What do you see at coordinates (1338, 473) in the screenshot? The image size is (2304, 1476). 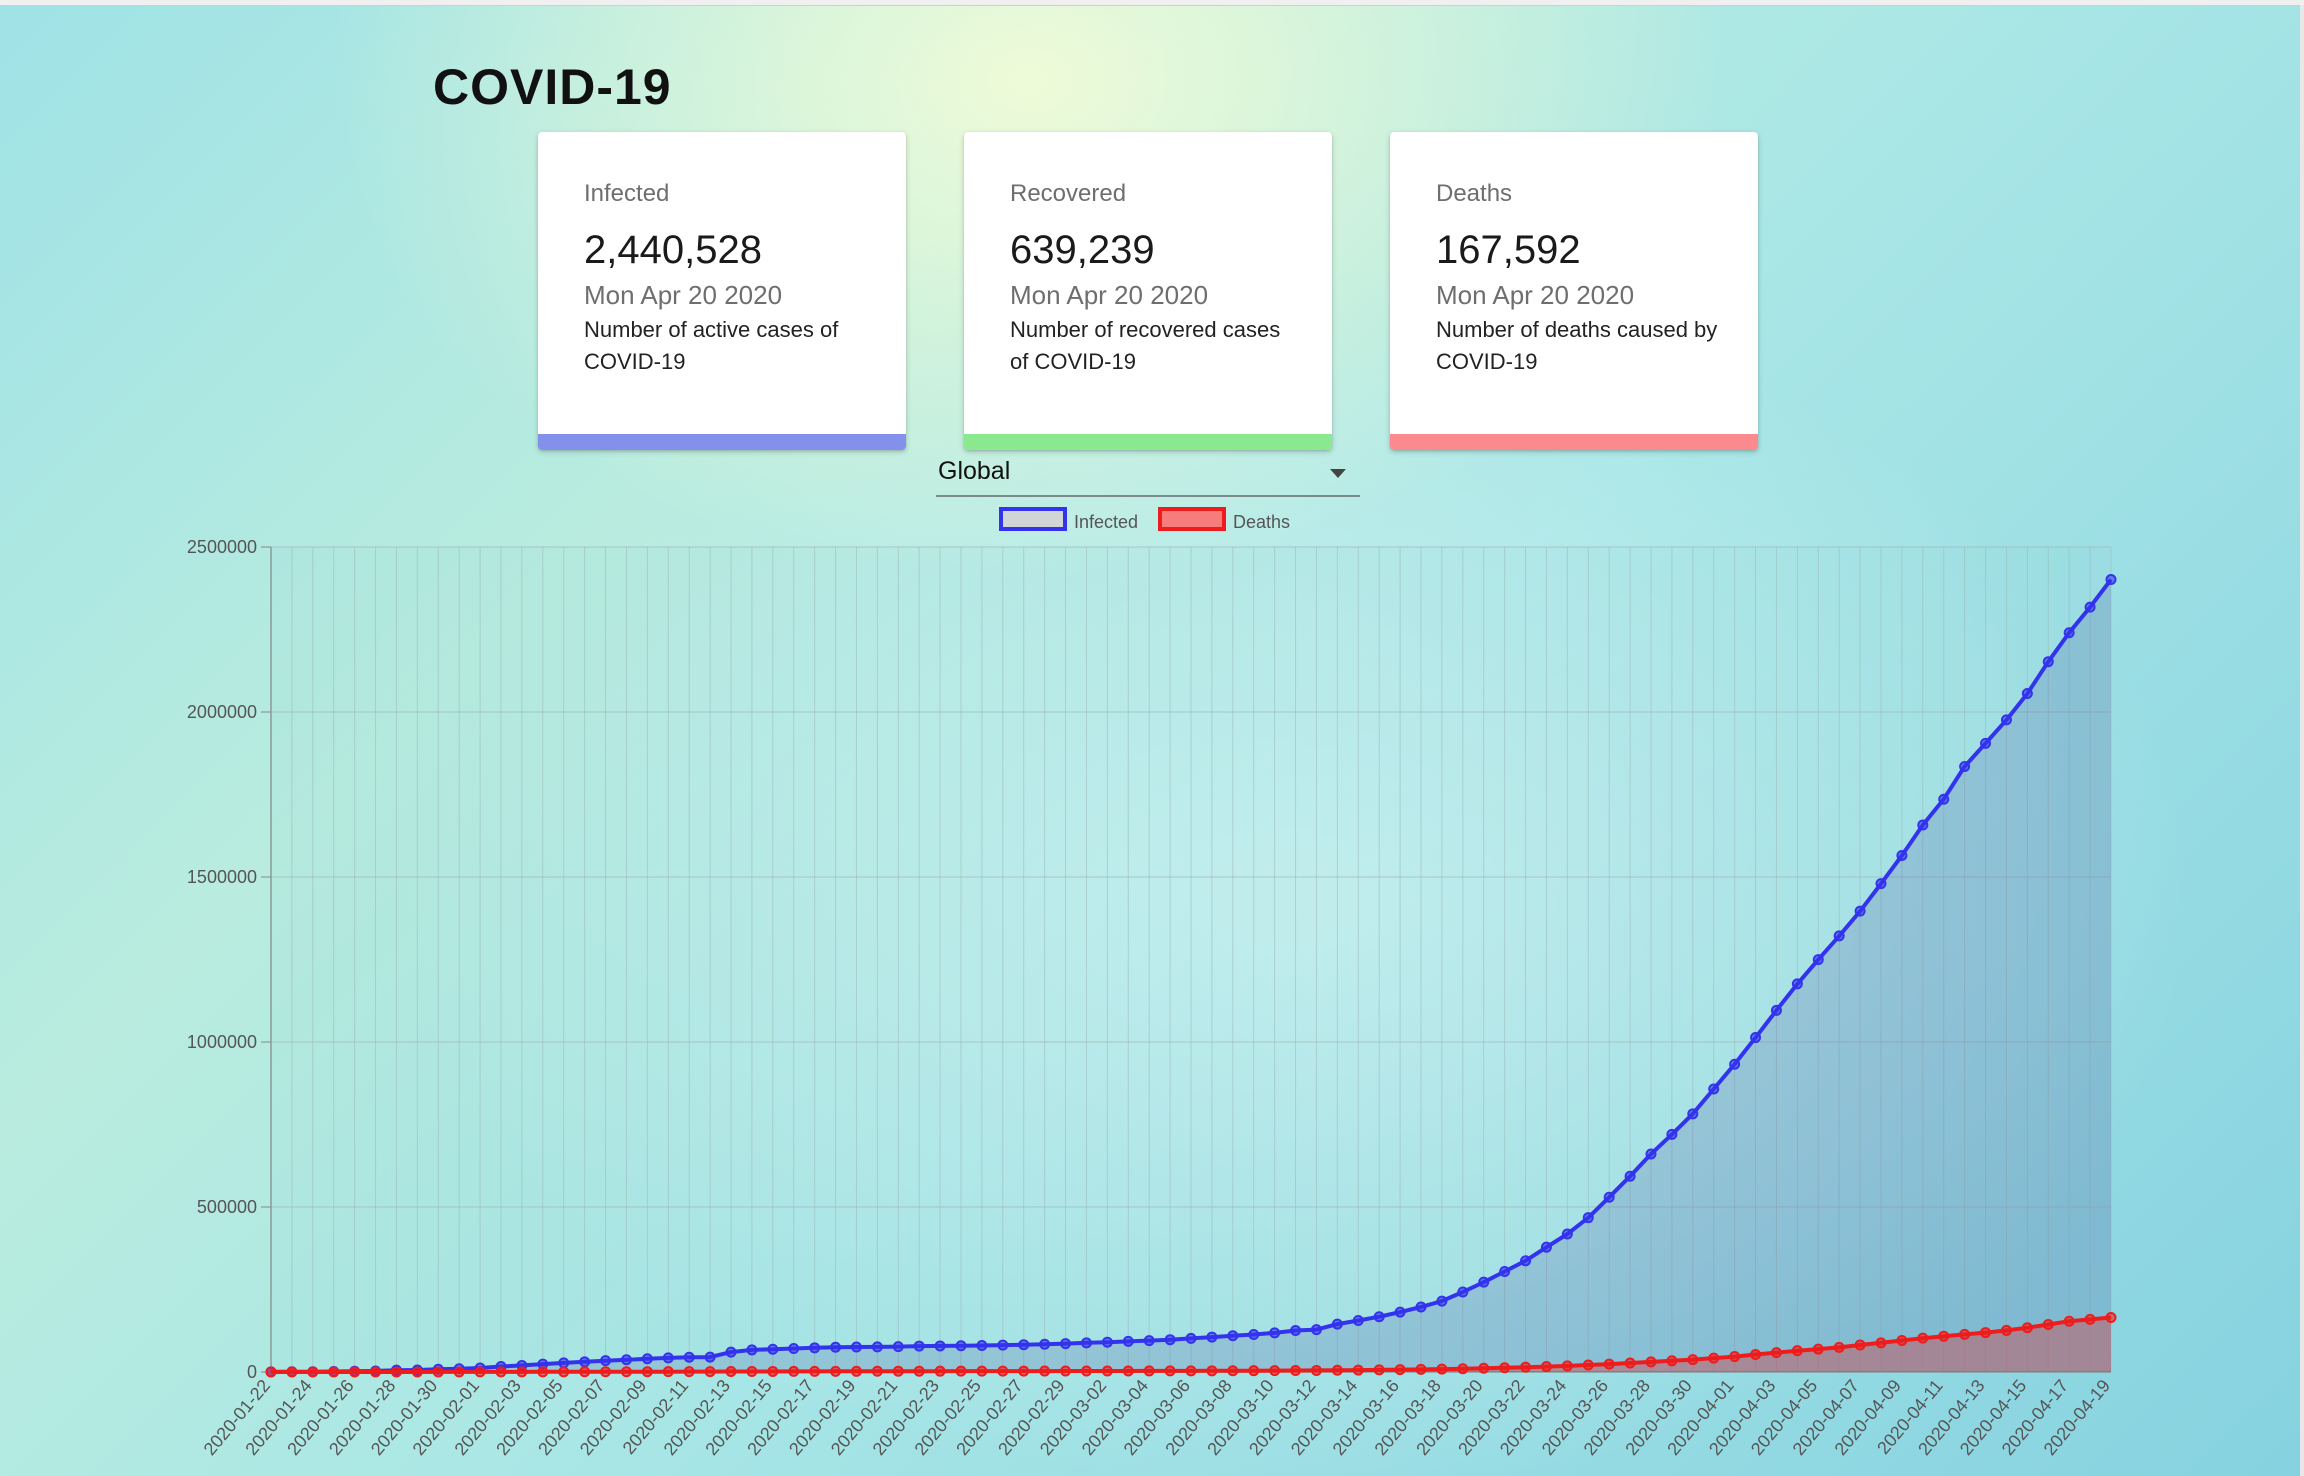 I see `caret-down-icon` at bounding box center [1338, 473].